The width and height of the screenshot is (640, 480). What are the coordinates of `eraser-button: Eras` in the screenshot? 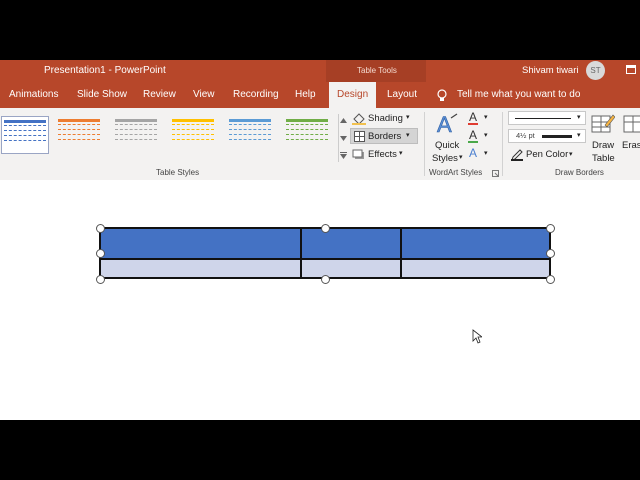 It's located at (630, 138).